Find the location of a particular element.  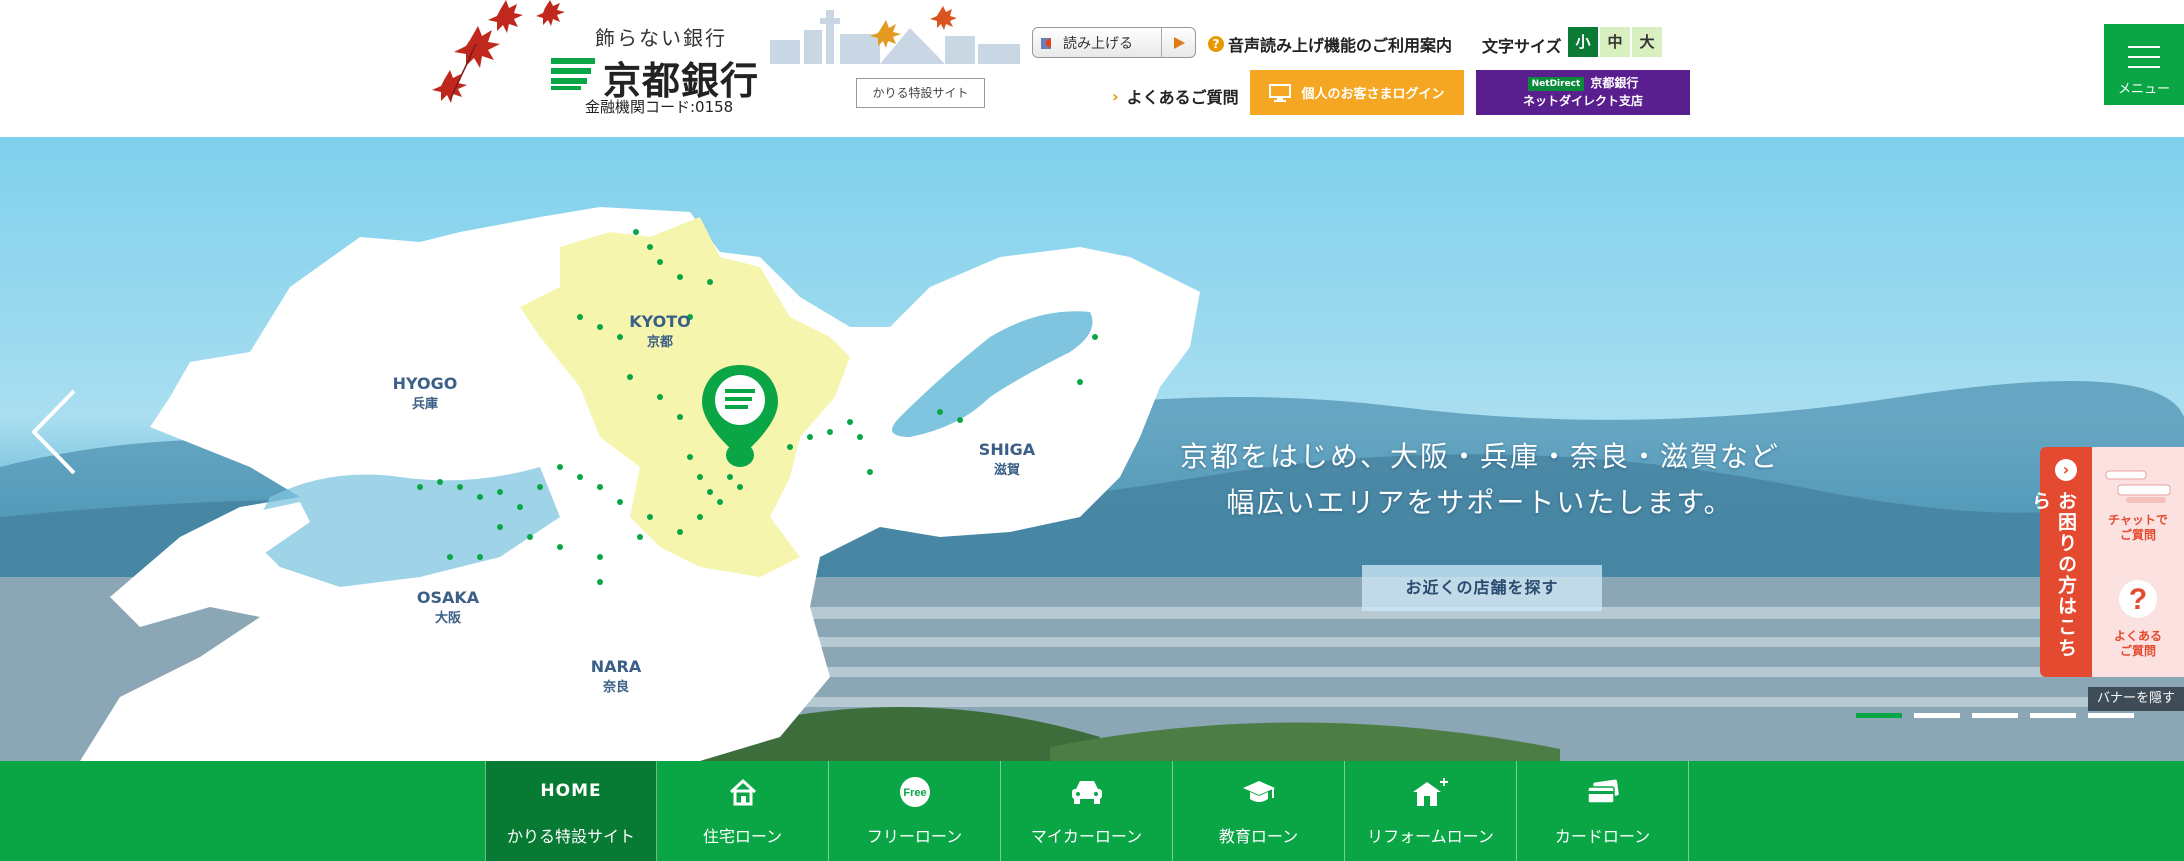

faq-label-line2: ご質問 is located at coordinates (2137, 651).